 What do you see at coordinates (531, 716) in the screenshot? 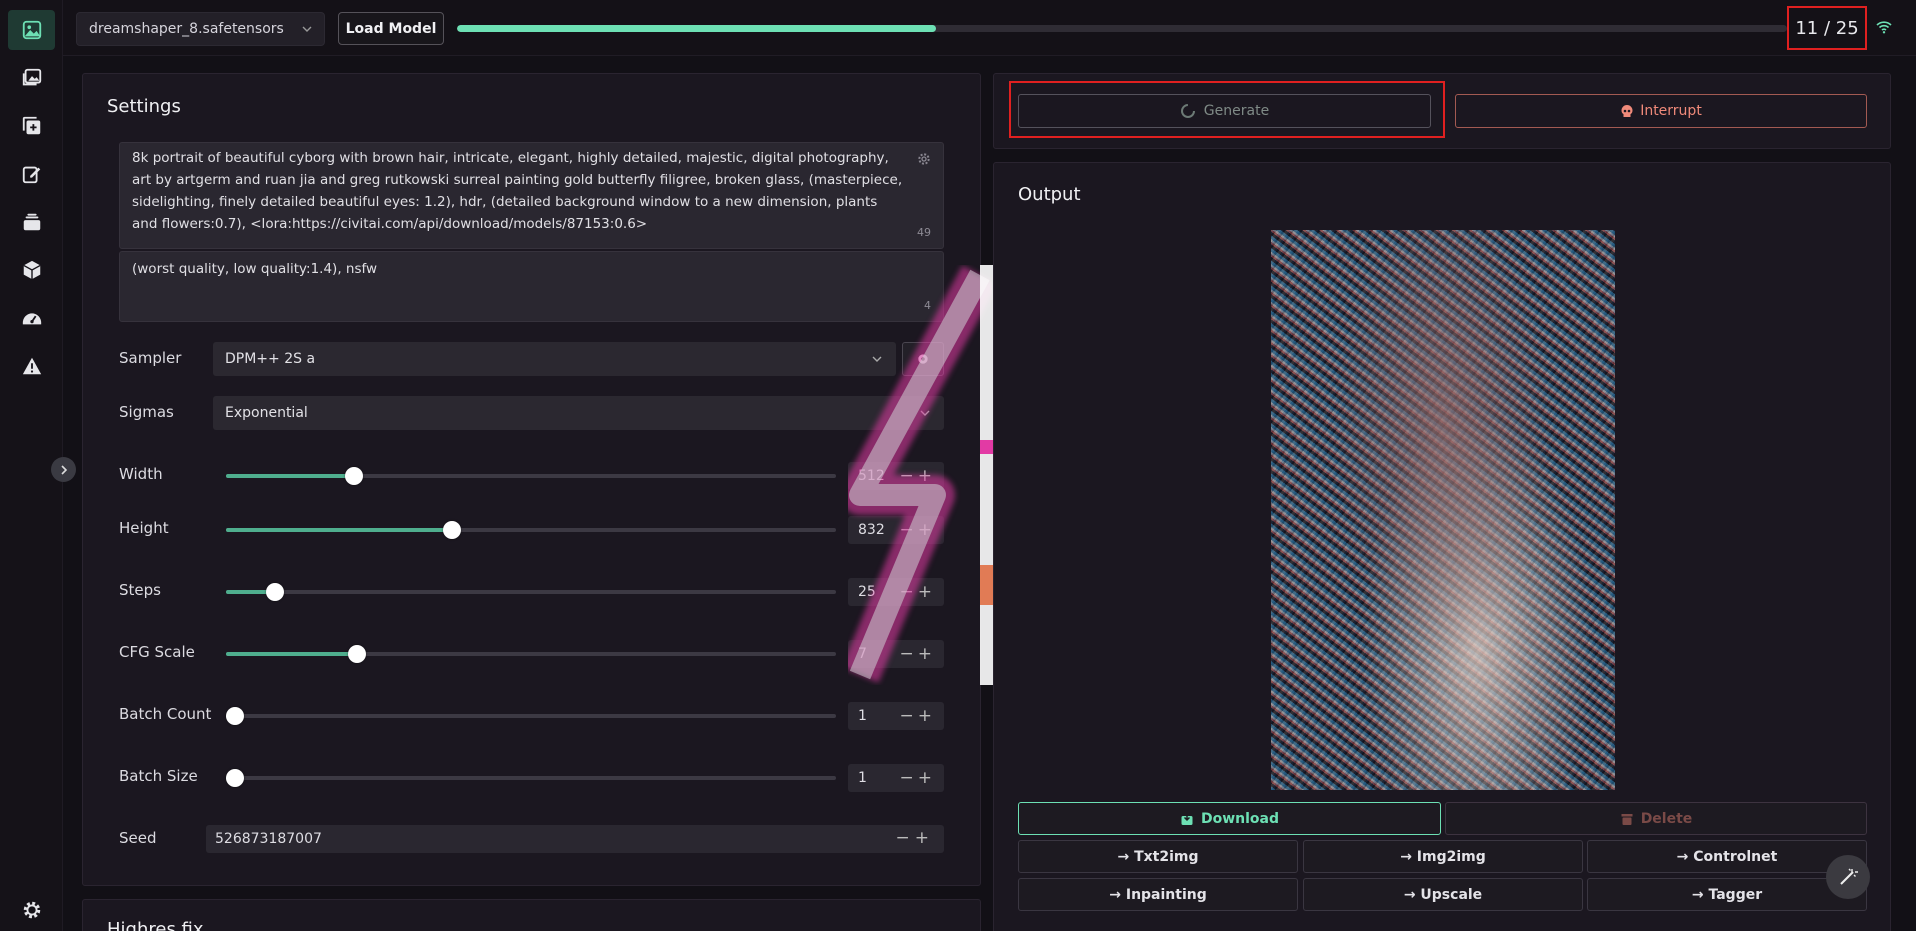
I see `batch-count-slider` at bounding box center [531, 716].